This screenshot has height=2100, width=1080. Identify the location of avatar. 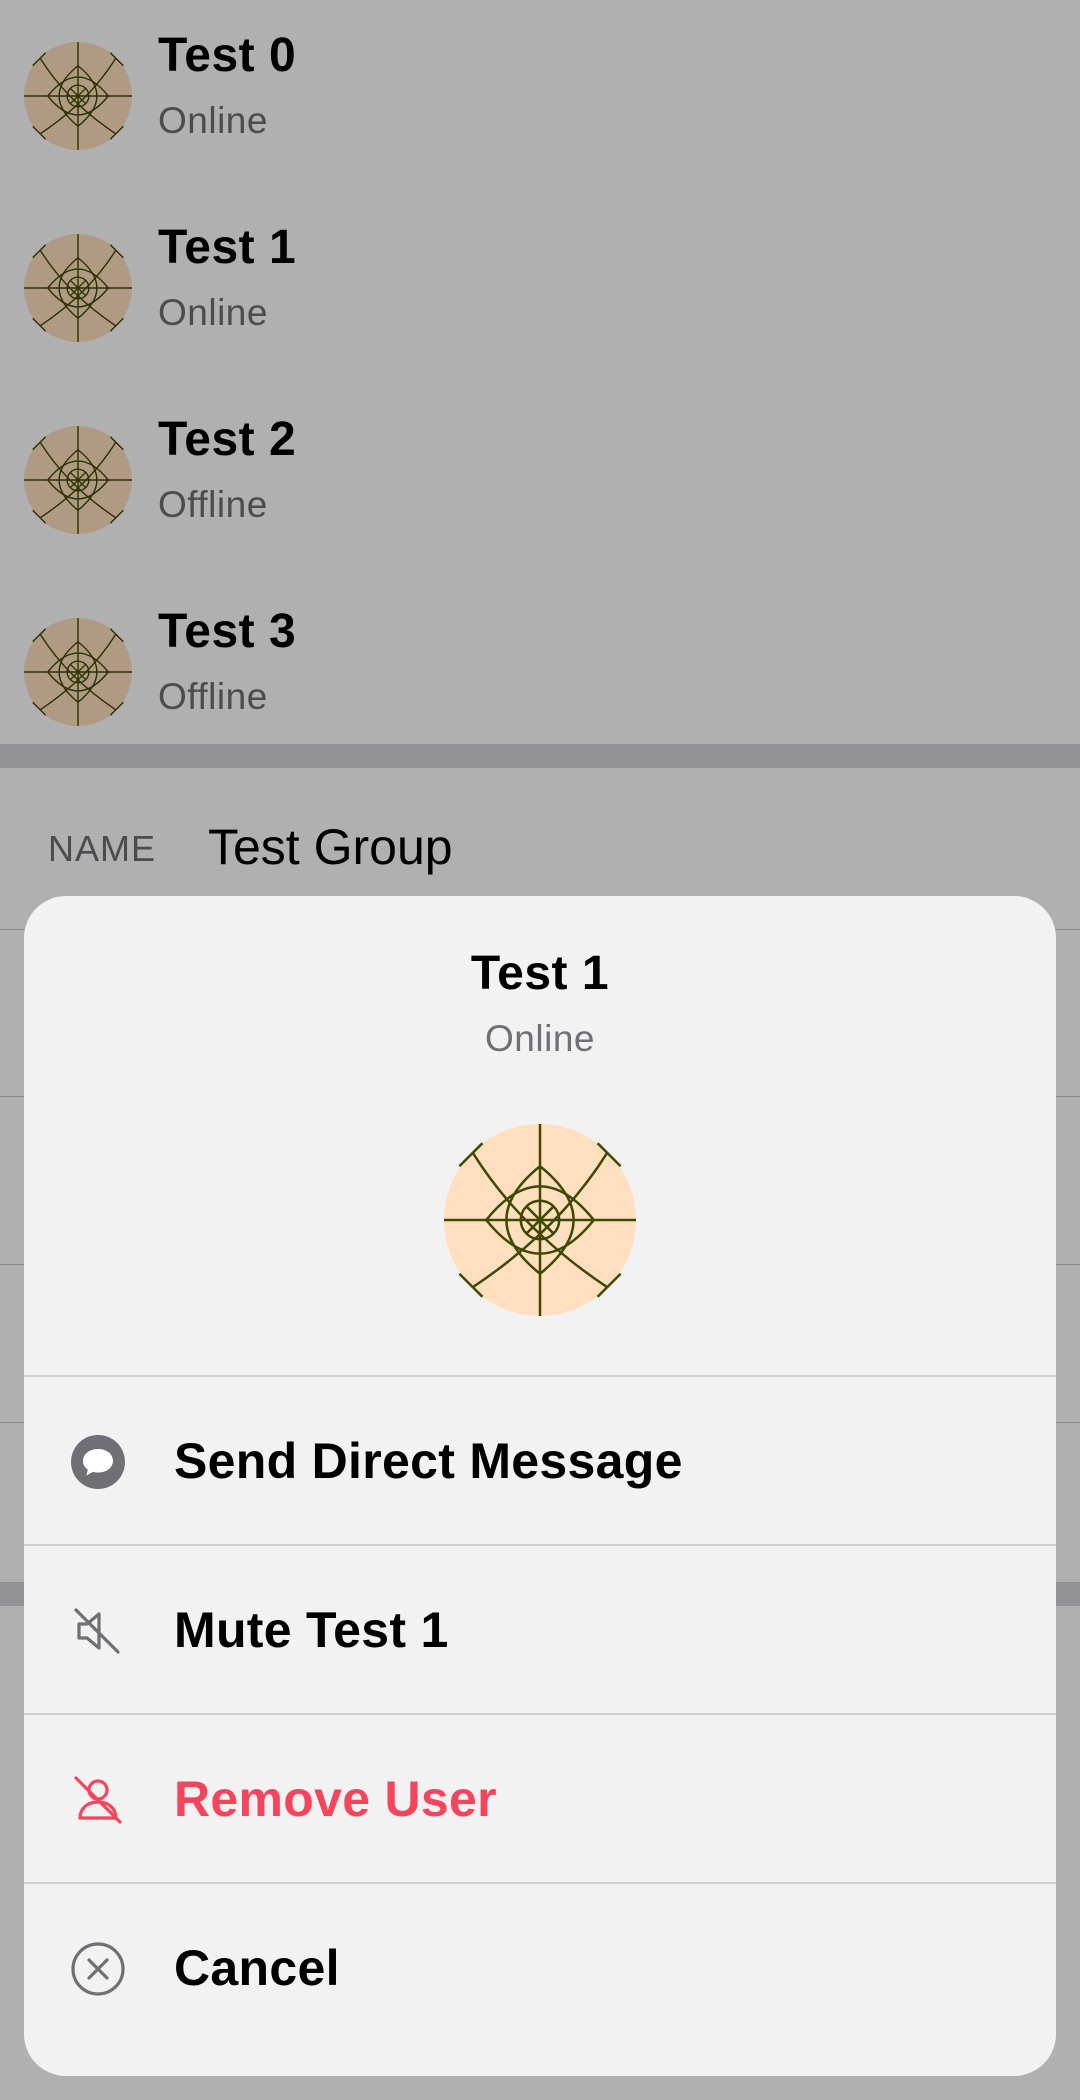
(540, 1220).